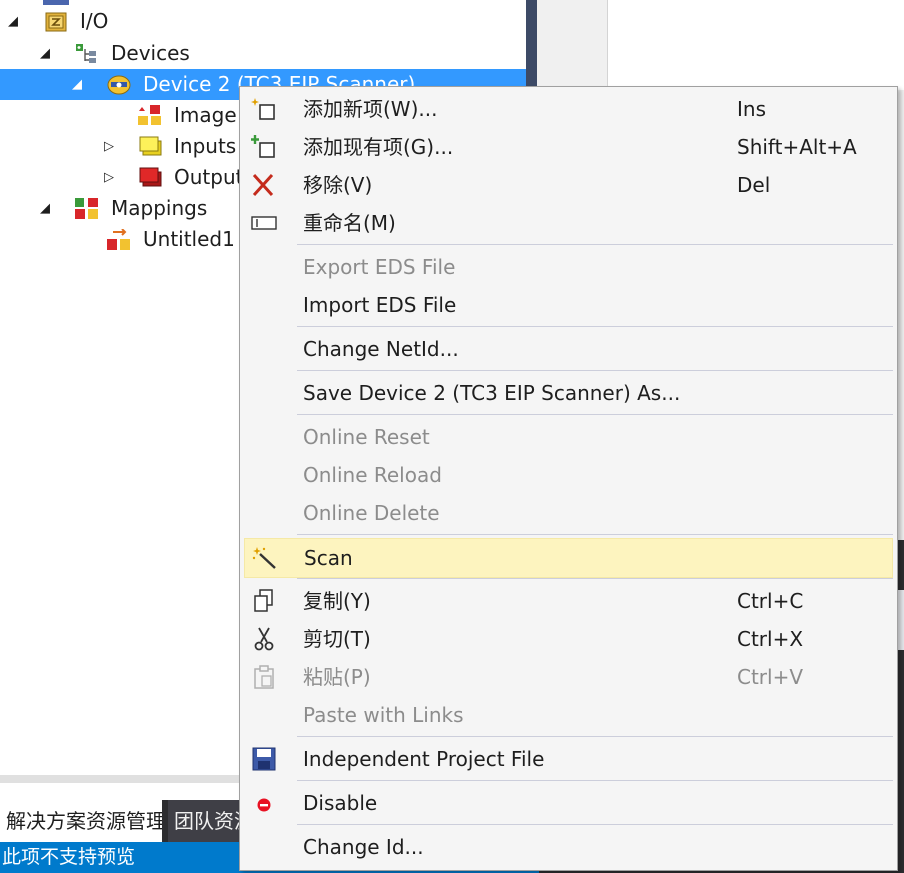 The height and width of the screenshot is (873, 904). I want to click on tree-partial-row-icon, so click(56, 2).